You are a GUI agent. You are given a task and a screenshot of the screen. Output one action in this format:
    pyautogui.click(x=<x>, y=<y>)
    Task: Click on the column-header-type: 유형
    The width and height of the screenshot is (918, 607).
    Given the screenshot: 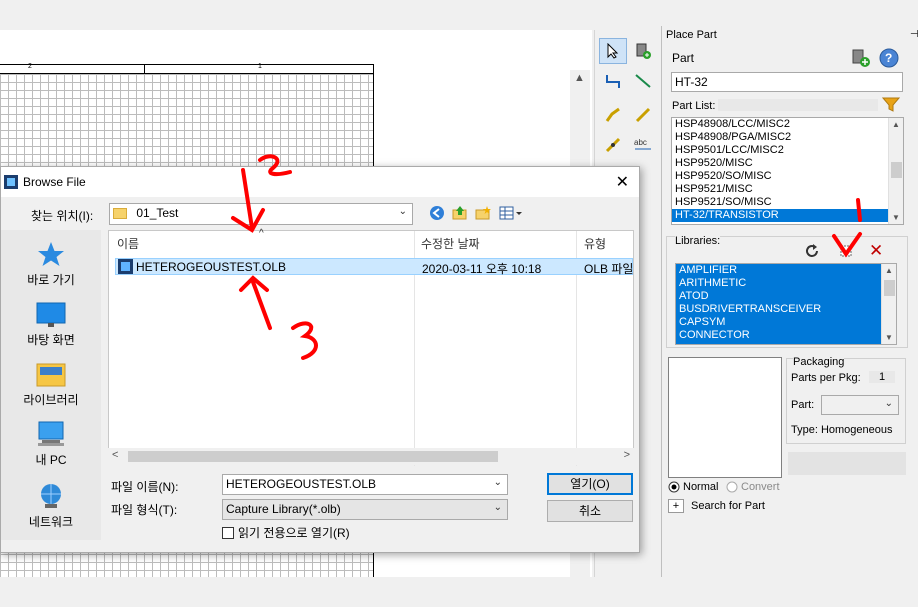 What is the action you would take?
    pyautogui.click(x=595, y=243)
    